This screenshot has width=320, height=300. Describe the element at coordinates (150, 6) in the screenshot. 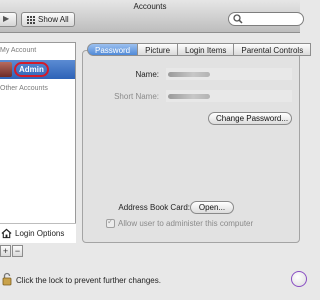

I see `window-title: Accounts` at that location.